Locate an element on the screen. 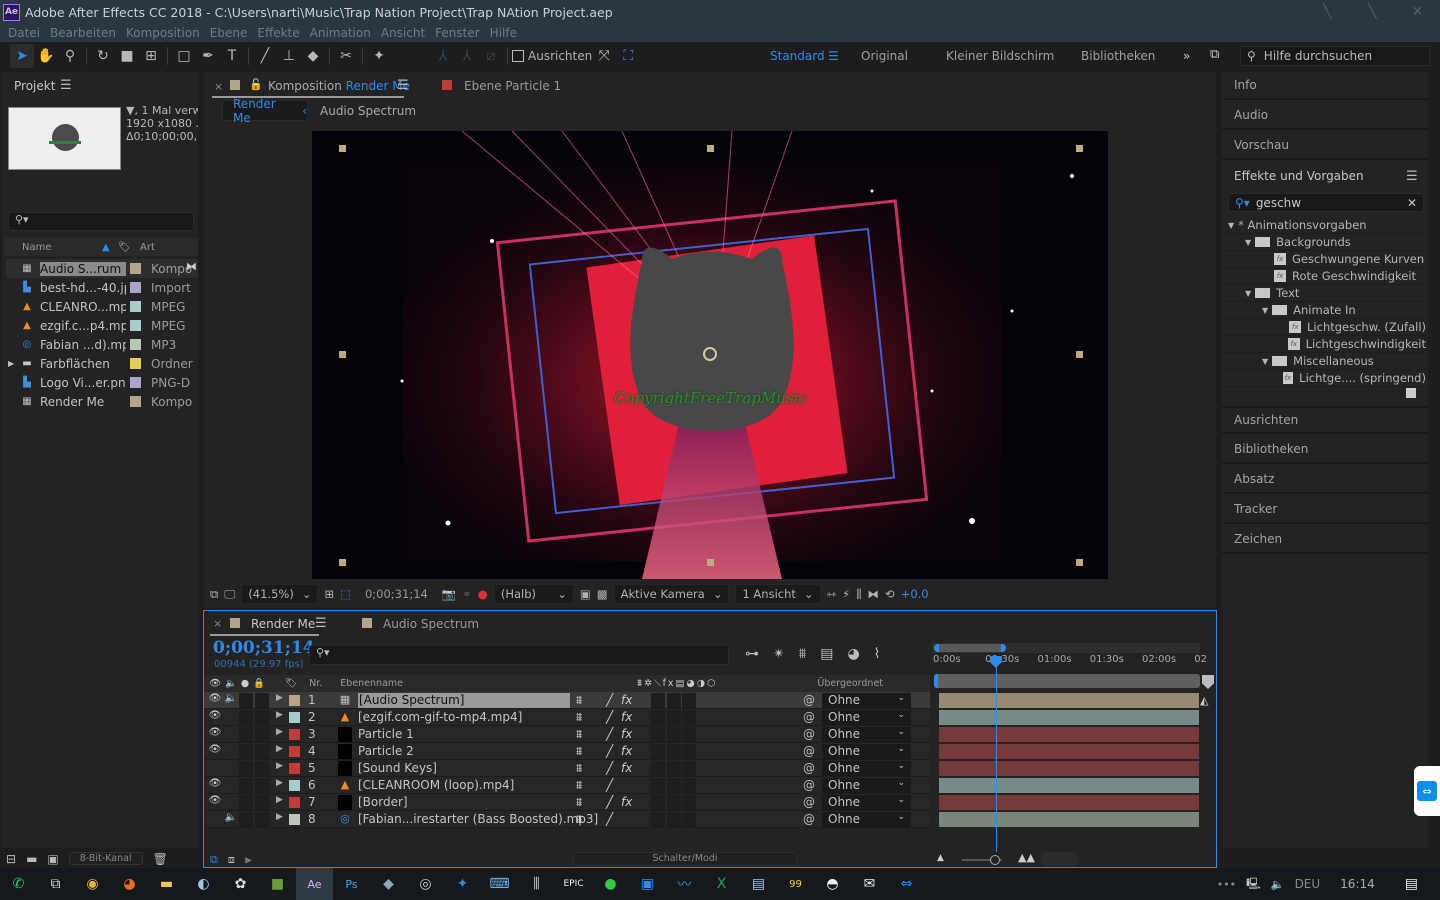 Image resolution: width=1440 pixels, height=900 pixels. tree-folder: ▼ Text is located at coordinates (1325, 293).